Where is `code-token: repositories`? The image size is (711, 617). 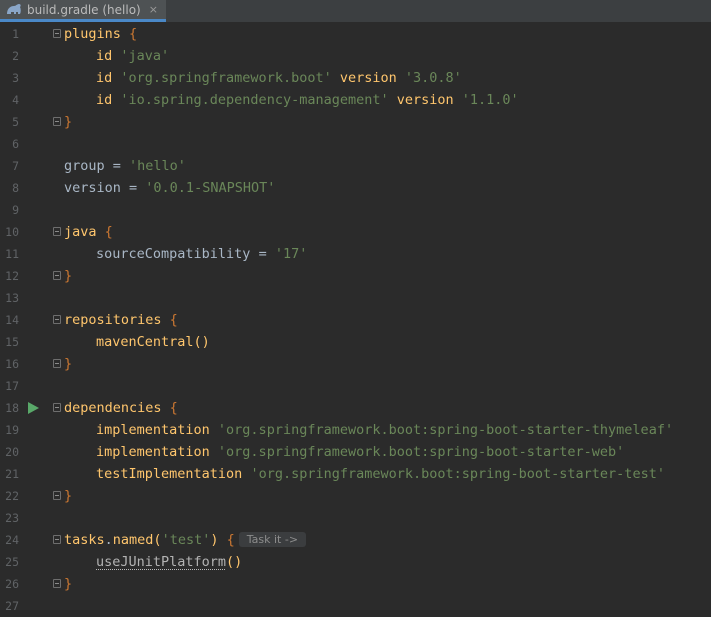 code-token: repositories is located at coordinates (117, 320).